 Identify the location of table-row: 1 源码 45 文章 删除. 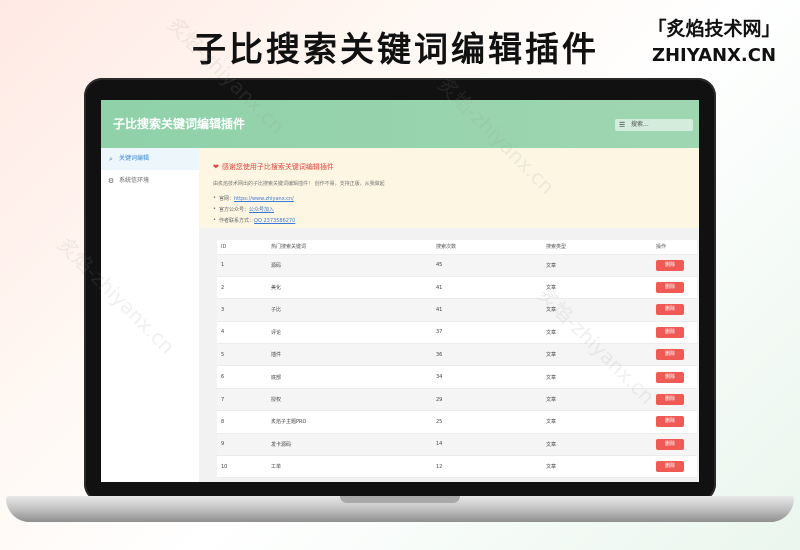
(457, 265).